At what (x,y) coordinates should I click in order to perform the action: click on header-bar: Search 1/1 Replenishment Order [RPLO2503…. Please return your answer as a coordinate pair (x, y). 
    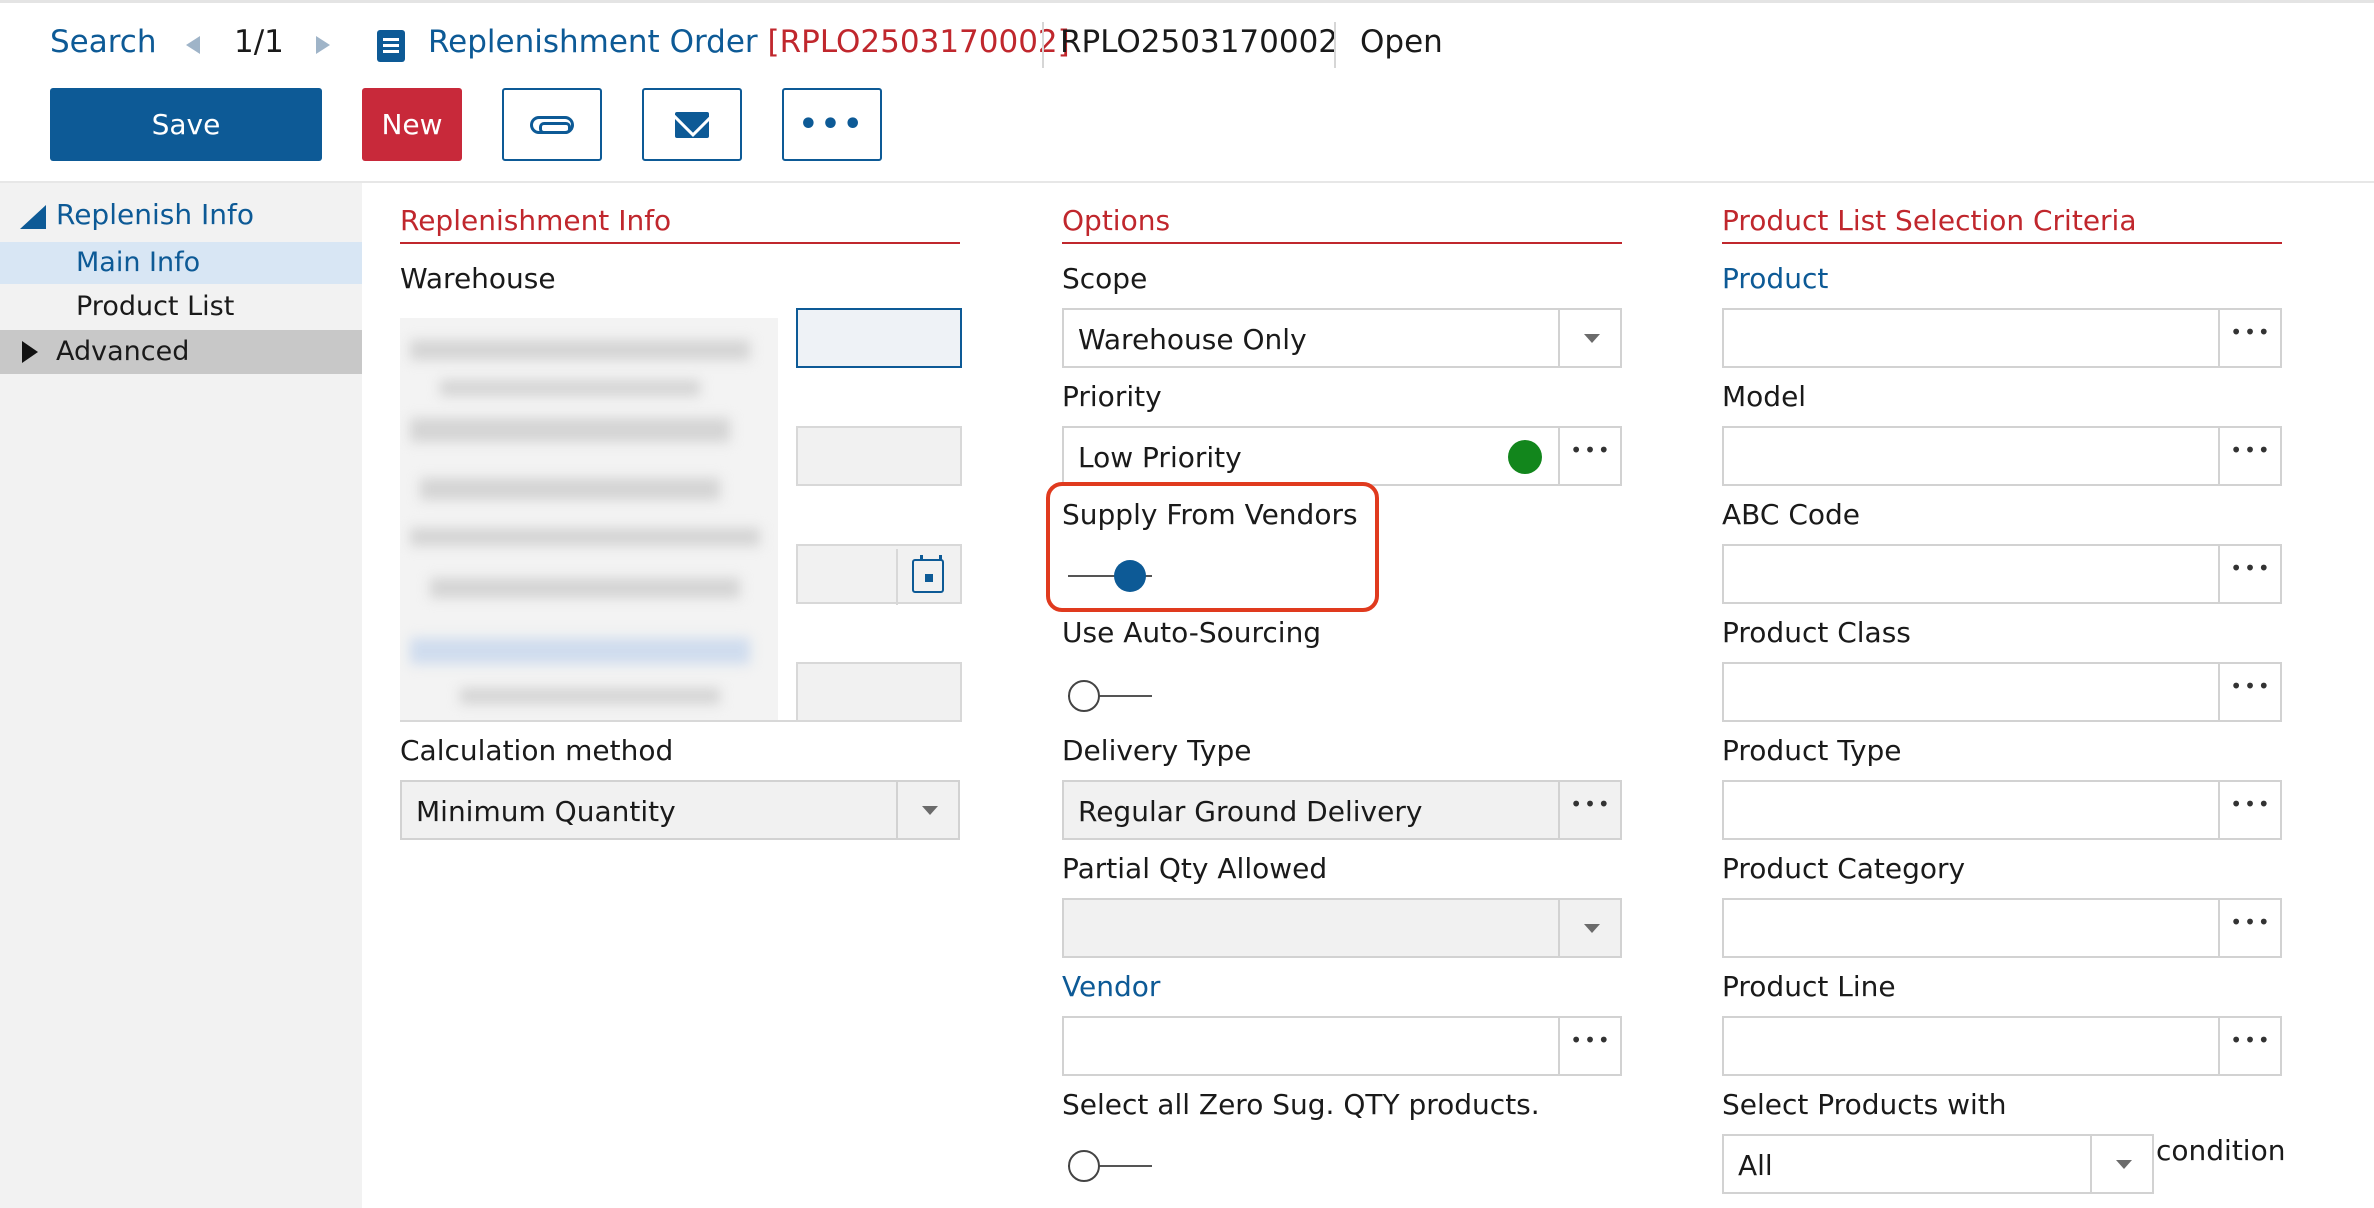
    Looking at the image, I should click on (1187, 45).